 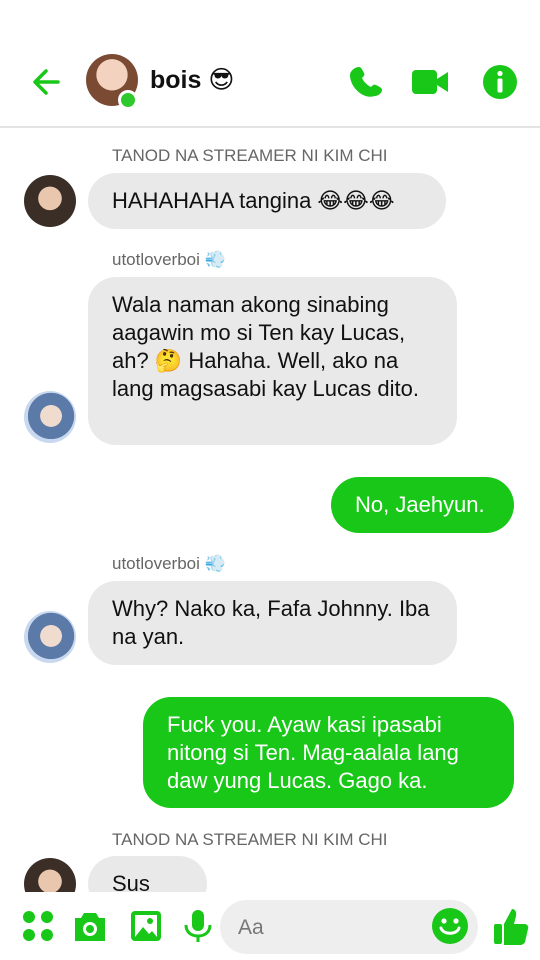 What do you see at coordinates (270, 64) in the screenshot?
I see `chat-header: bois 😎` at bounding box center [270, 64].